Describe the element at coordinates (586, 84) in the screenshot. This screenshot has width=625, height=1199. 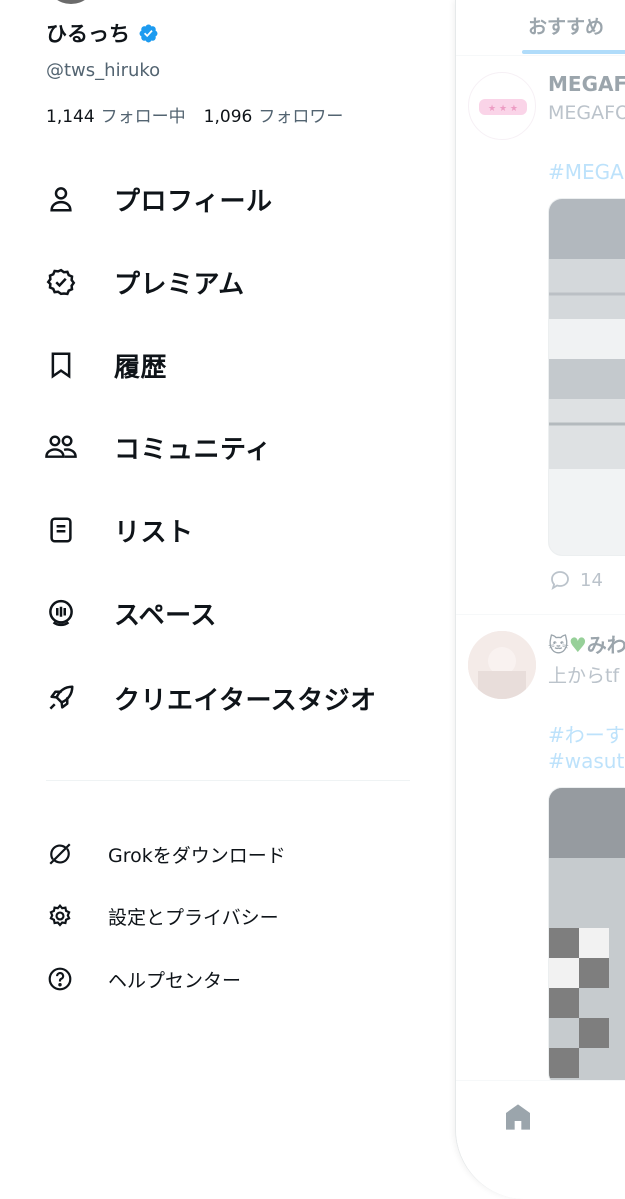
I see `post-author-name: MEGAF` at that location.